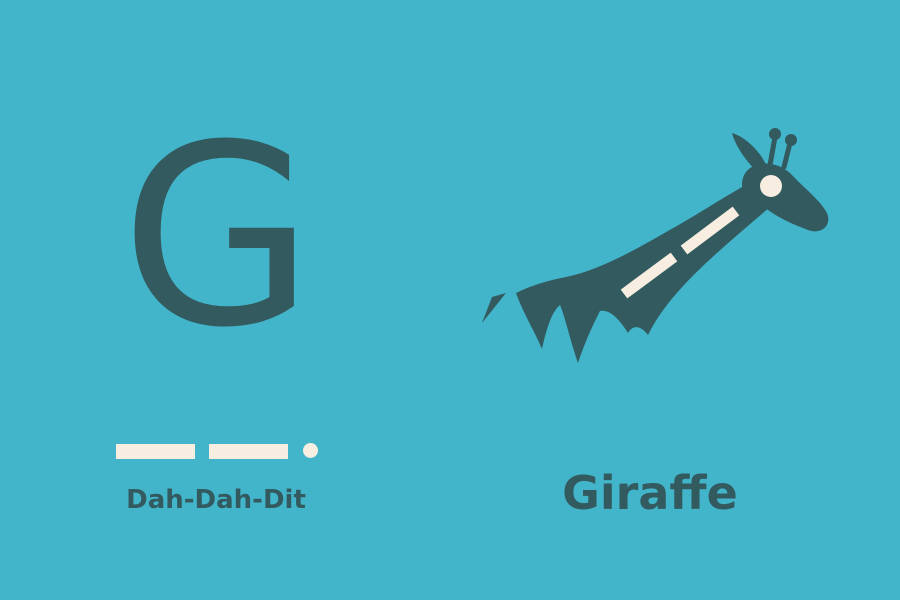  Describe the element at coordinates (310, 450) in the screenshot. I see `morse-dit` at that location.